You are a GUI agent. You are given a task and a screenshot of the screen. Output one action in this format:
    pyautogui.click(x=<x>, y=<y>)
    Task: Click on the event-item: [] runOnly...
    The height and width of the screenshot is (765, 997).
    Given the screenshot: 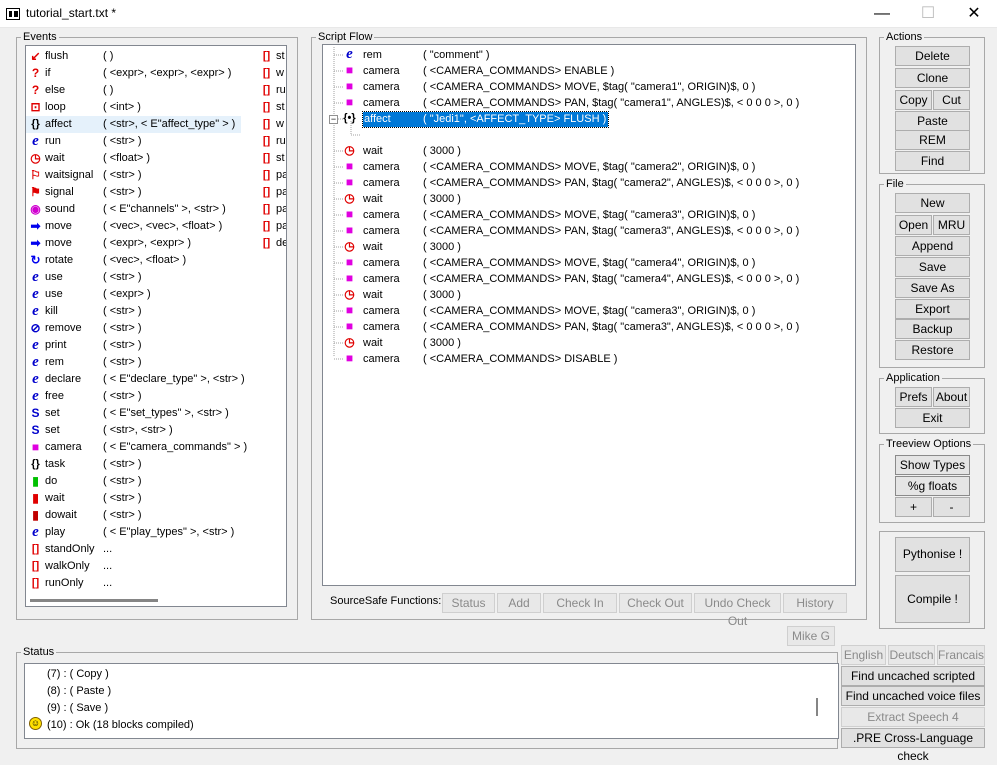 What is the action you would take?
    pyautogui.click(x=133, y=583)
    